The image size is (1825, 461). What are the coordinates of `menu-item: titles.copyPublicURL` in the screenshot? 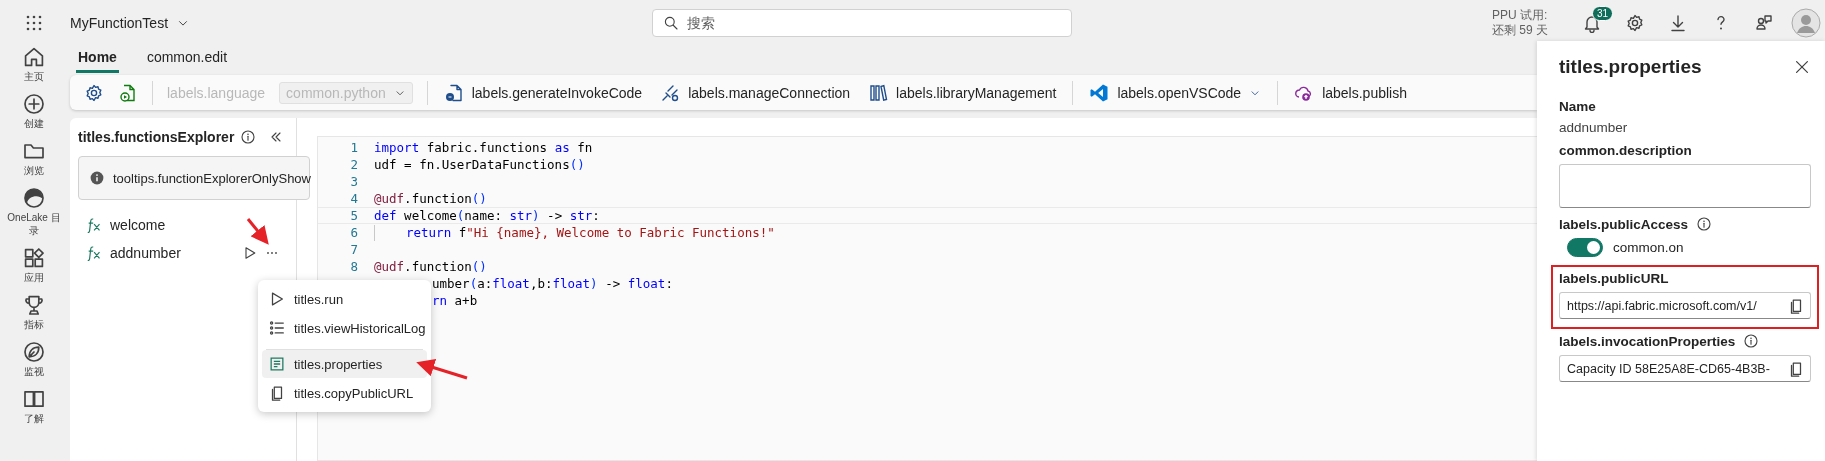 It's located at (344, 393).